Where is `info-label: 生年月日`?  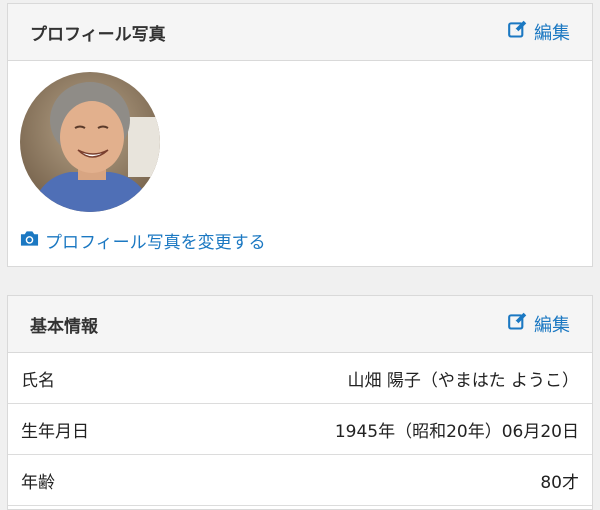
info-label: 生年月日 is located at coordinates (55, 431).